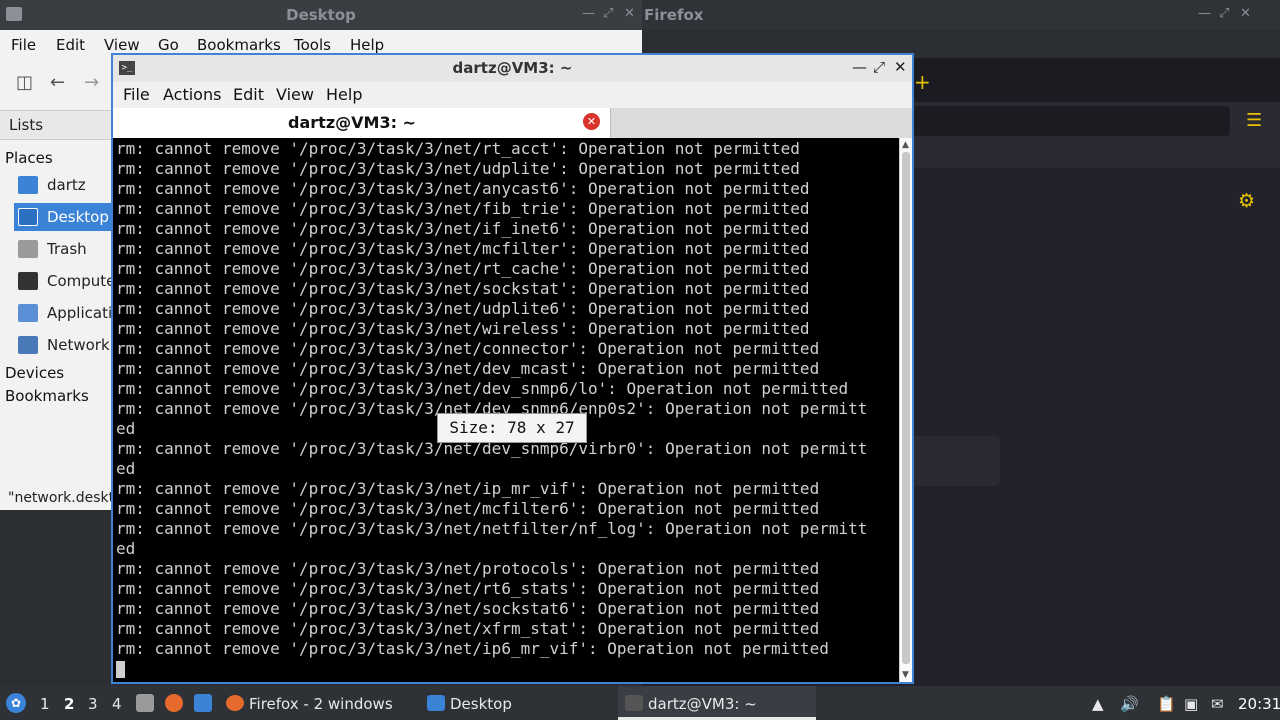 This screenshot has width=1280, height=720. Describe the element at coordinates (26, 125) in the screenshot. I see `sidebar-mode-label: Lists` at that location.